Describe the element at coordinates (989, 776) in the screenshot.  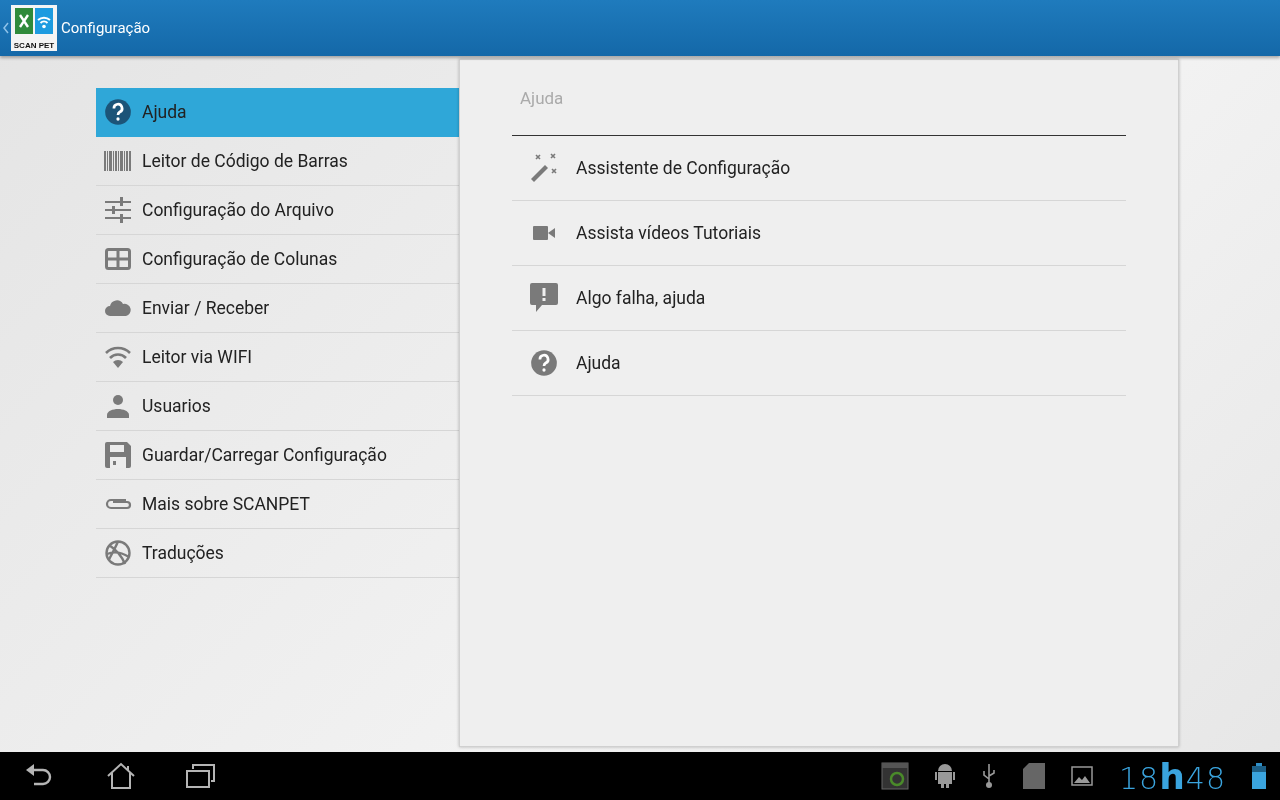
I see `usb-icon` at that location.